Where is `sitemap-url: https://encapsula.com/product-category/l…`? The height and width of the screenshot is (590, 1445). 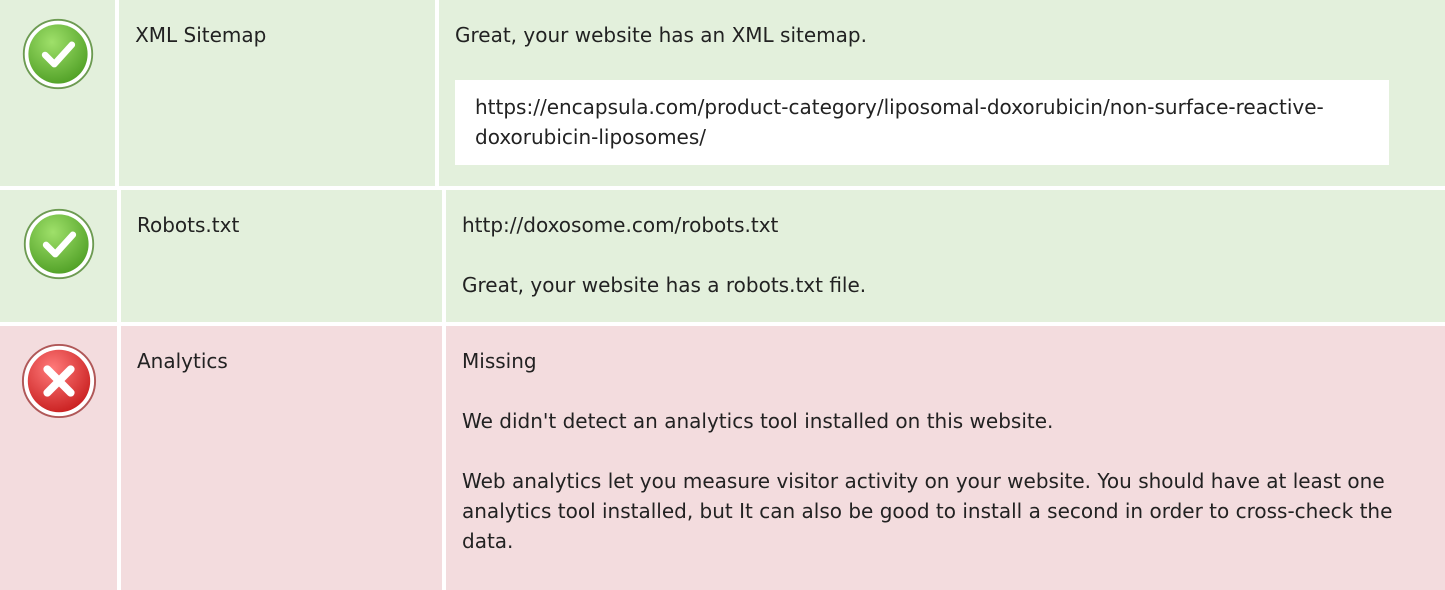 sitemap-url: https://encapsula.com/product-category/l… is located at coordinates (922, 122).